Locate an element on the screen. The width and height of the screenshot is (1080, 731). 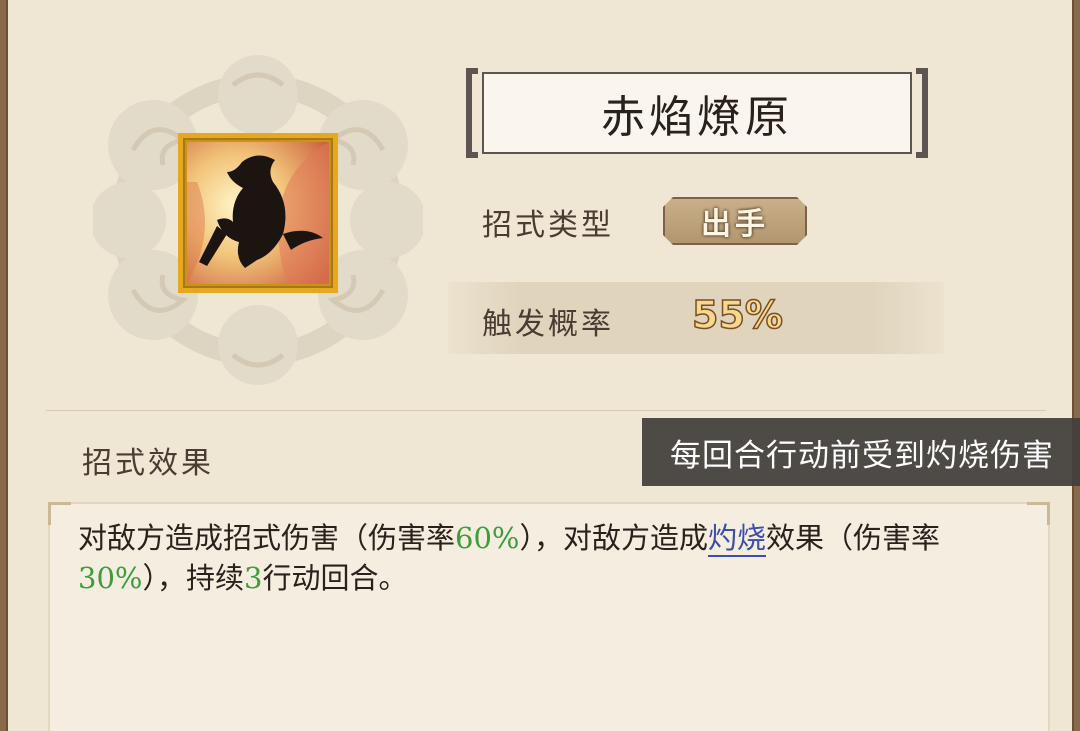
silhouette-fire-swordsman-icon is located at coordinates (258, 213).